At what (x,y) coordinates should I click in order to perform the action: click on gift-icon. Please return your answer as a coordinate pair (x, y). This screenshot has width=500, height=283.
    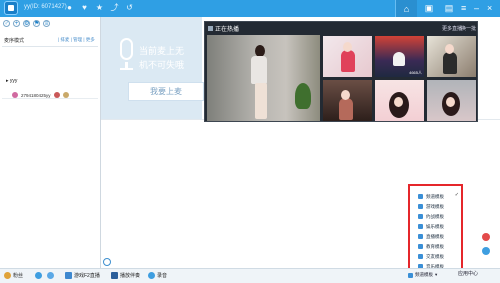
    Looking at the image, I should click on (486, 237).